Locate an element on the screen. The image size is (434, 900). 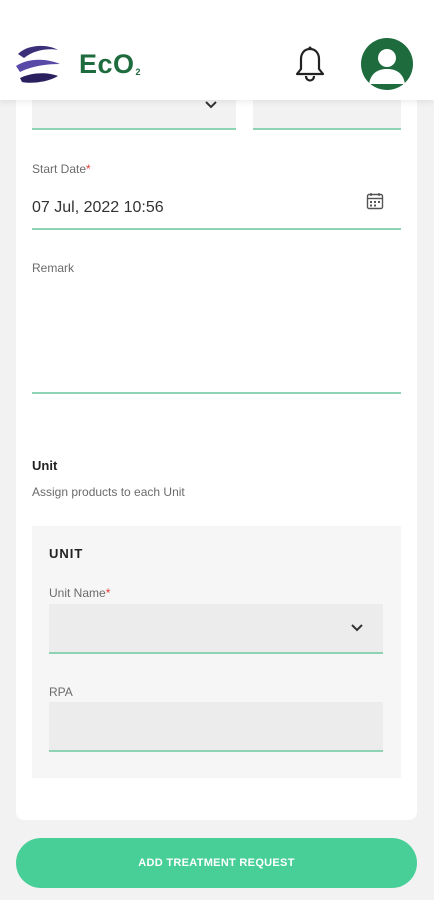
unit-section-title: Unit is located at coordinates (45, 465).